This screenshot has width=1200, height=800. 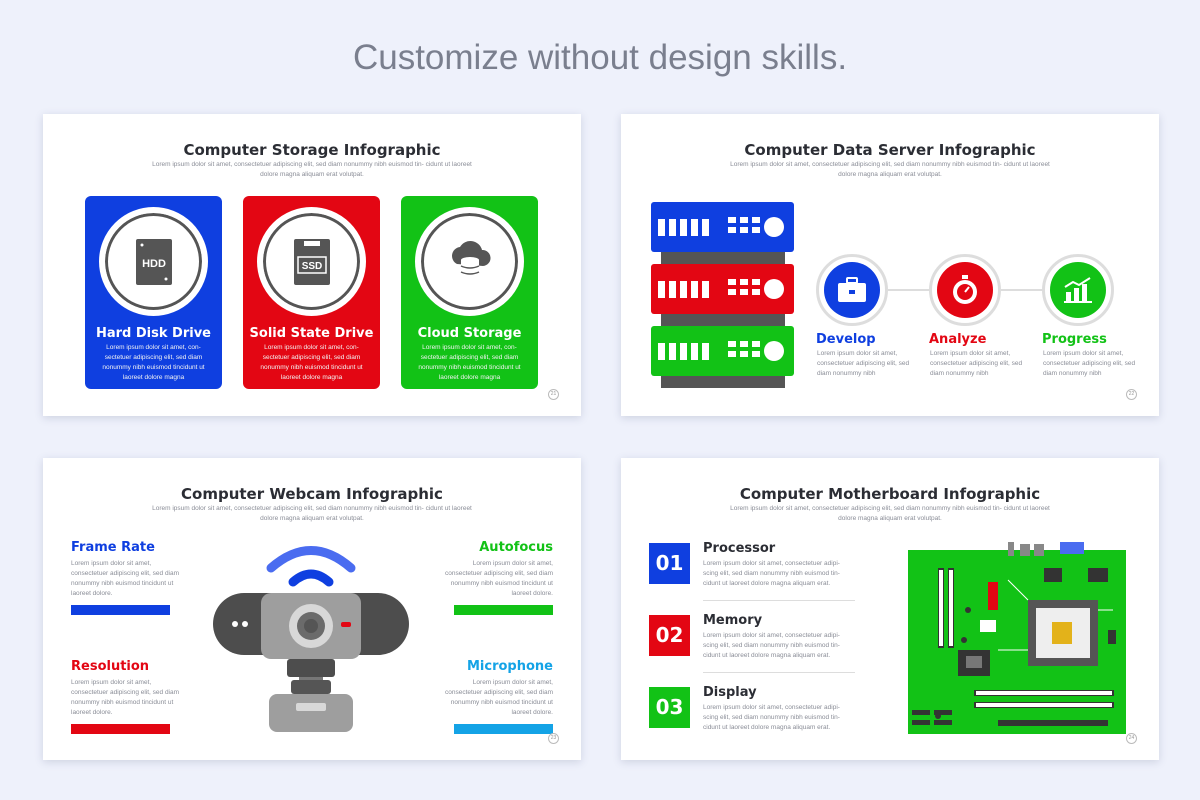 What do you see at coordinates (739, 548) in the screenshot?
I see `item-title: Processor` at bounding box center [739, 548].